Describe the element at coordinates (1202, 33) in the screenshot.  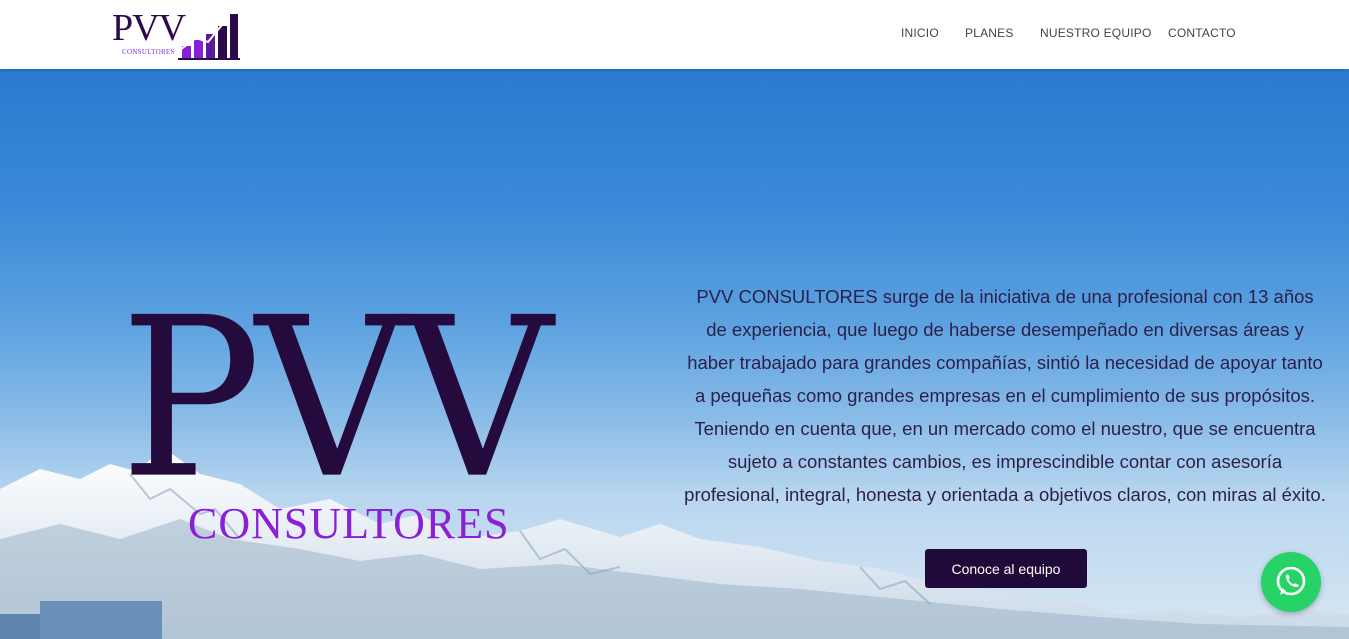
I see `nav-contacto: CONTACTO` at that location.